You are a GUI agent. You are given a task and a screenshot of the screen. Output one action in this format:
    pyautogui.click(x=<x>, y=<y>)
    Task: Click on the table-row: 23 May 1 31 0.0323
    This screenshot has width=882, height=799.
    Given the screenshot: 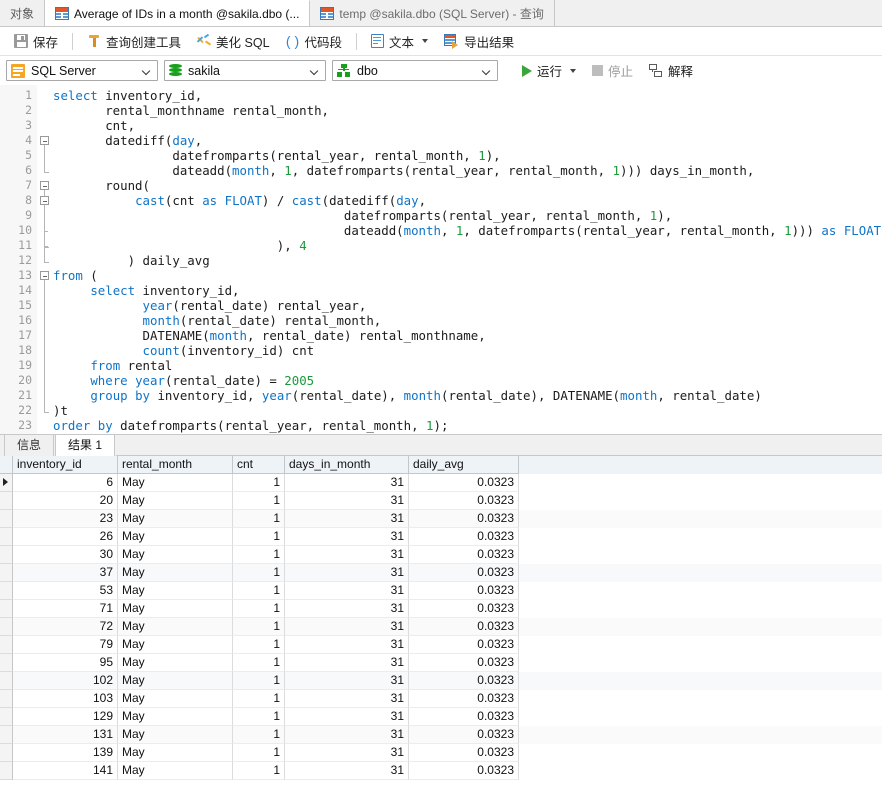 What is the action you would take?
    pyautogui.click(x=441, y=519)
    